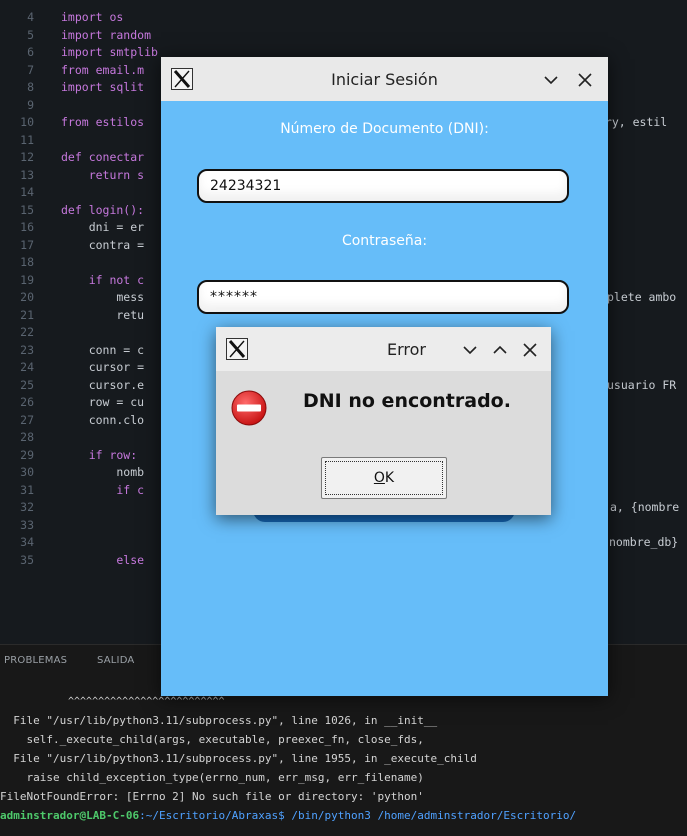  I want to click on line-number: 27, so click(27, 419).